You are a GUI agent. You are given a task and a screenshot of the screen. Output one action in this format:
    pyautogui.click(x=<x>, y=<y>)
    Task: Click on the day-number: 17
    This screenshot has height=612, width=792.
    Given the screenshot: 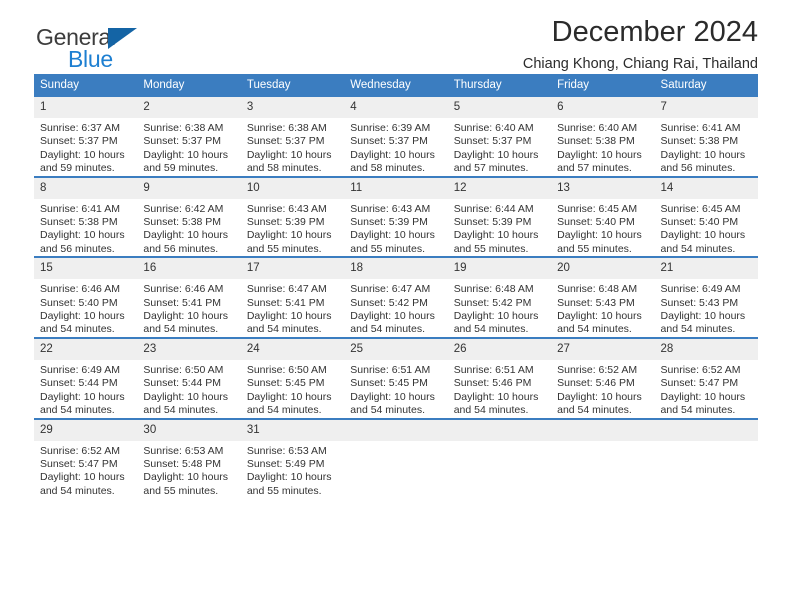 What is the action you would take?
    pyautogui.click(x=292, y=269)
    